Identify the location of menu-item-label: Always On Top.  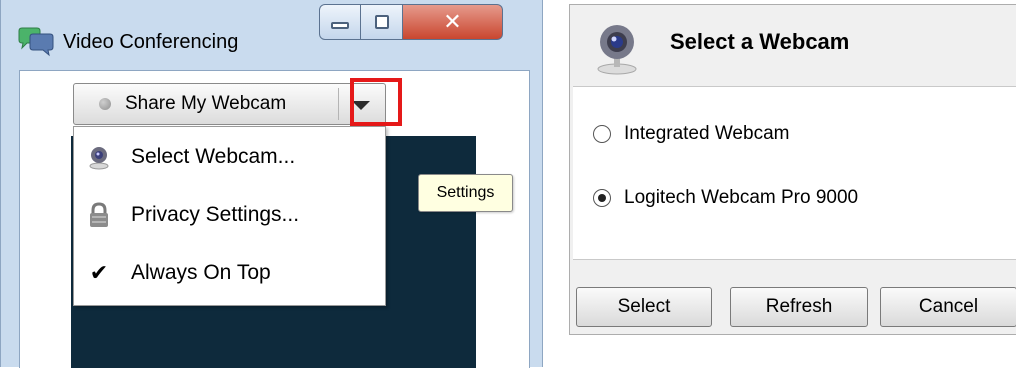
(201, 272).